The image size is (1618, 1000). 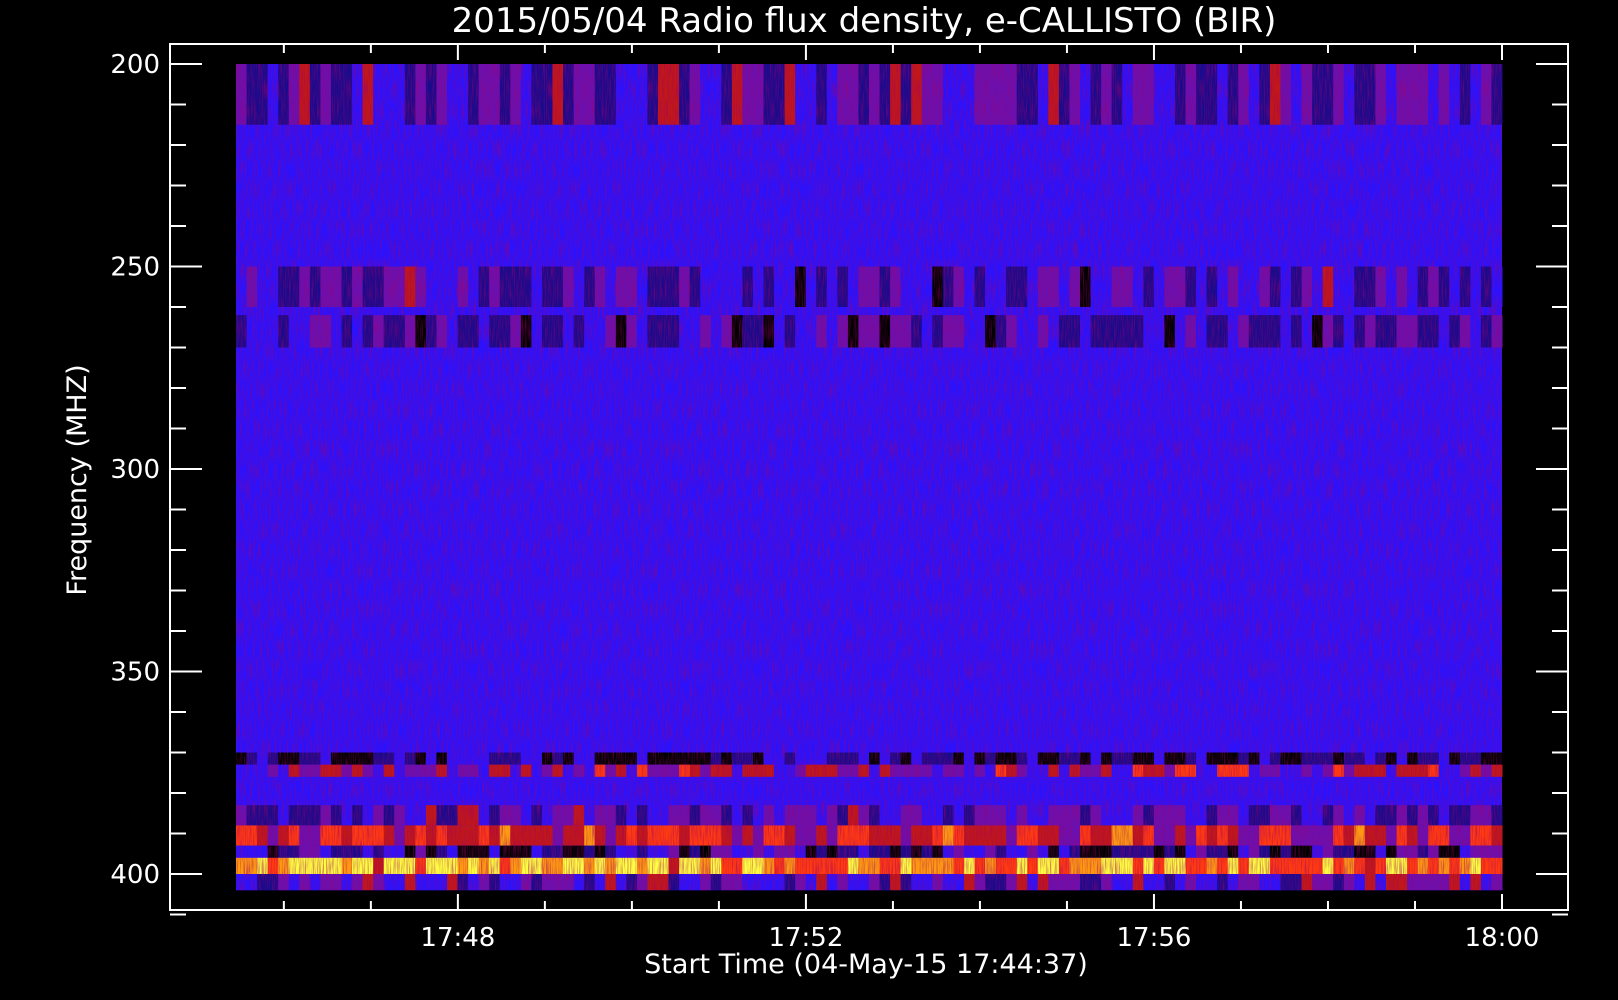 What do you see at coordinates (1153, 938) in the screenshot?
I see `x-tick-label: 17:56` at bounding box center [1153, 938].